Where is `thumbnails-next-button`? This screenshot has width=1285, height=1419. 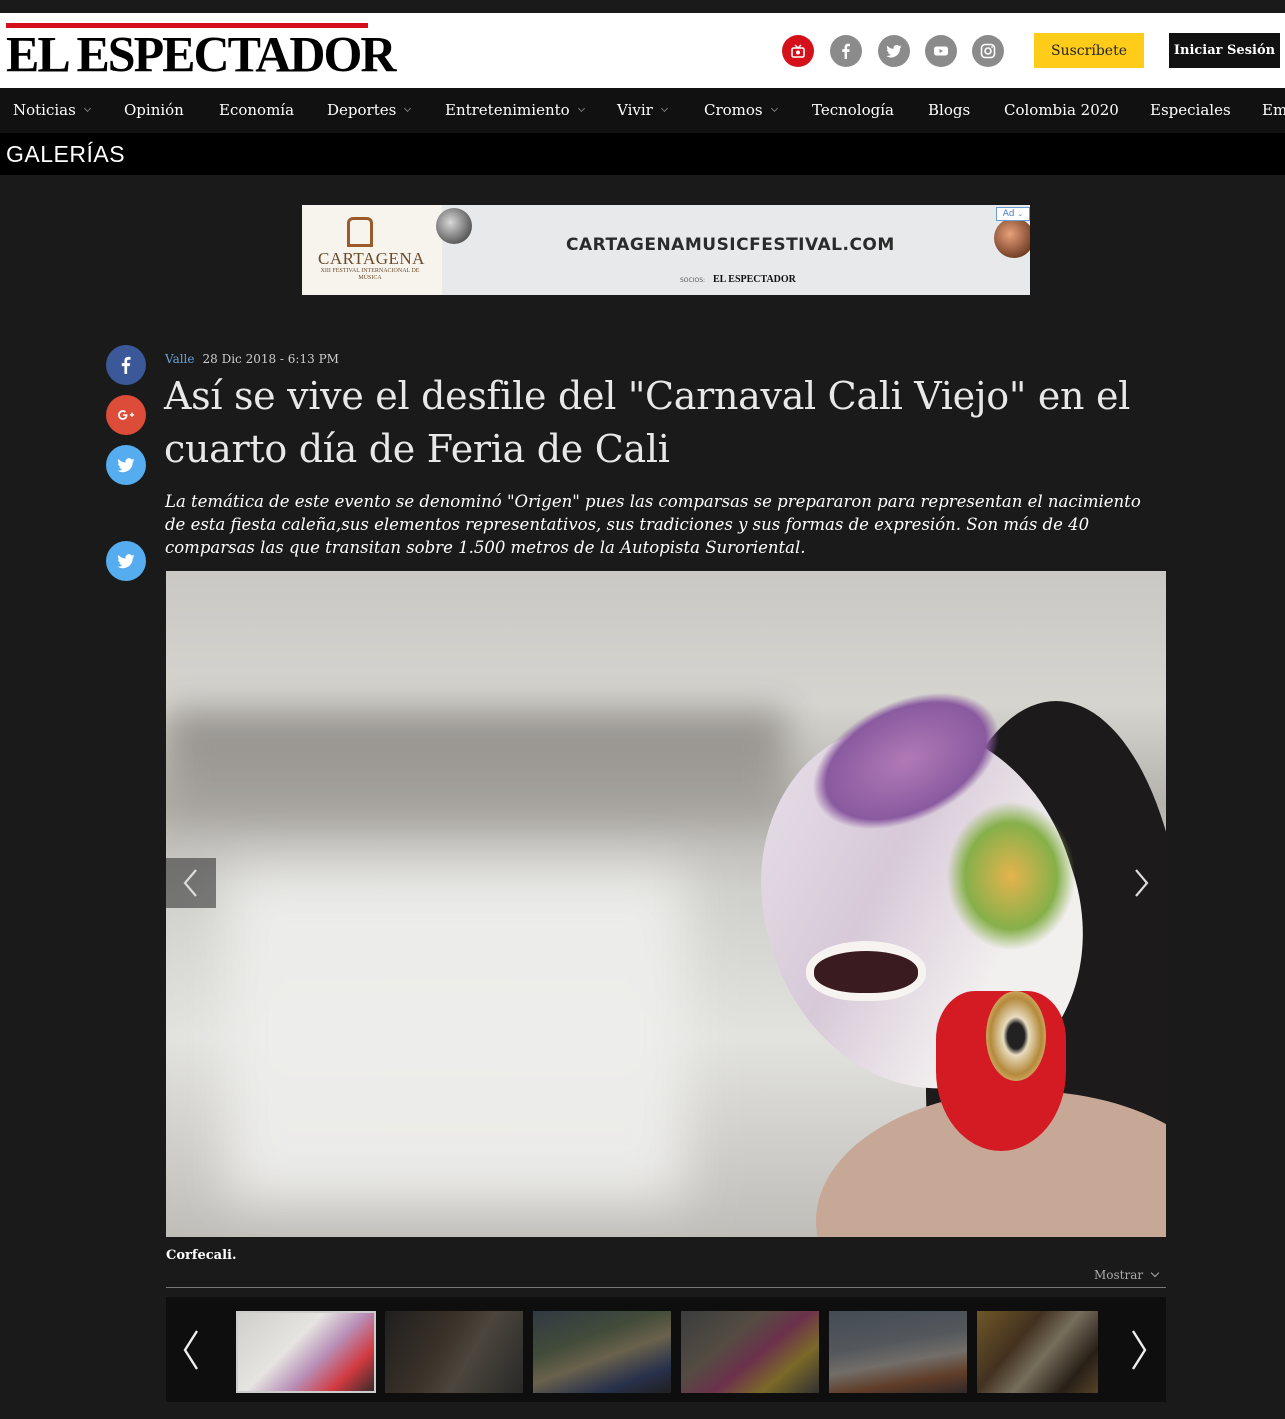 thumbnails-next-button is located at coordinates (1139, 1350).